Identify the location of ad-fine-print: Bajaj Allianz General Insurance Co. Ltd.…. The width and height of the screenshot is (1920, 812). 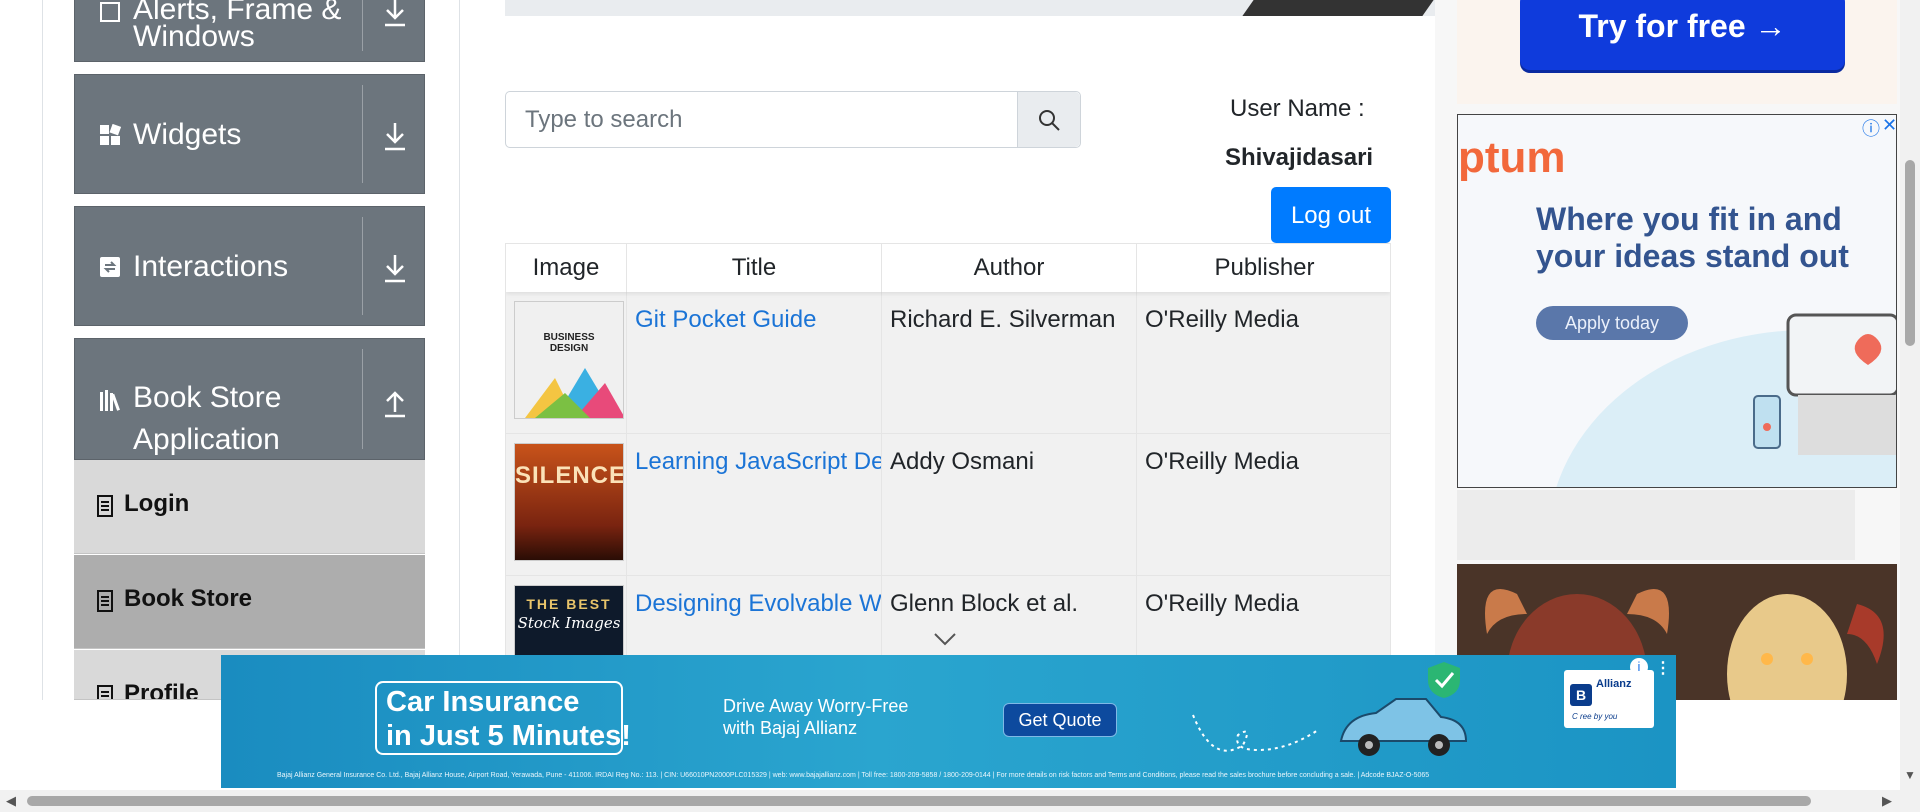
(853, 775).